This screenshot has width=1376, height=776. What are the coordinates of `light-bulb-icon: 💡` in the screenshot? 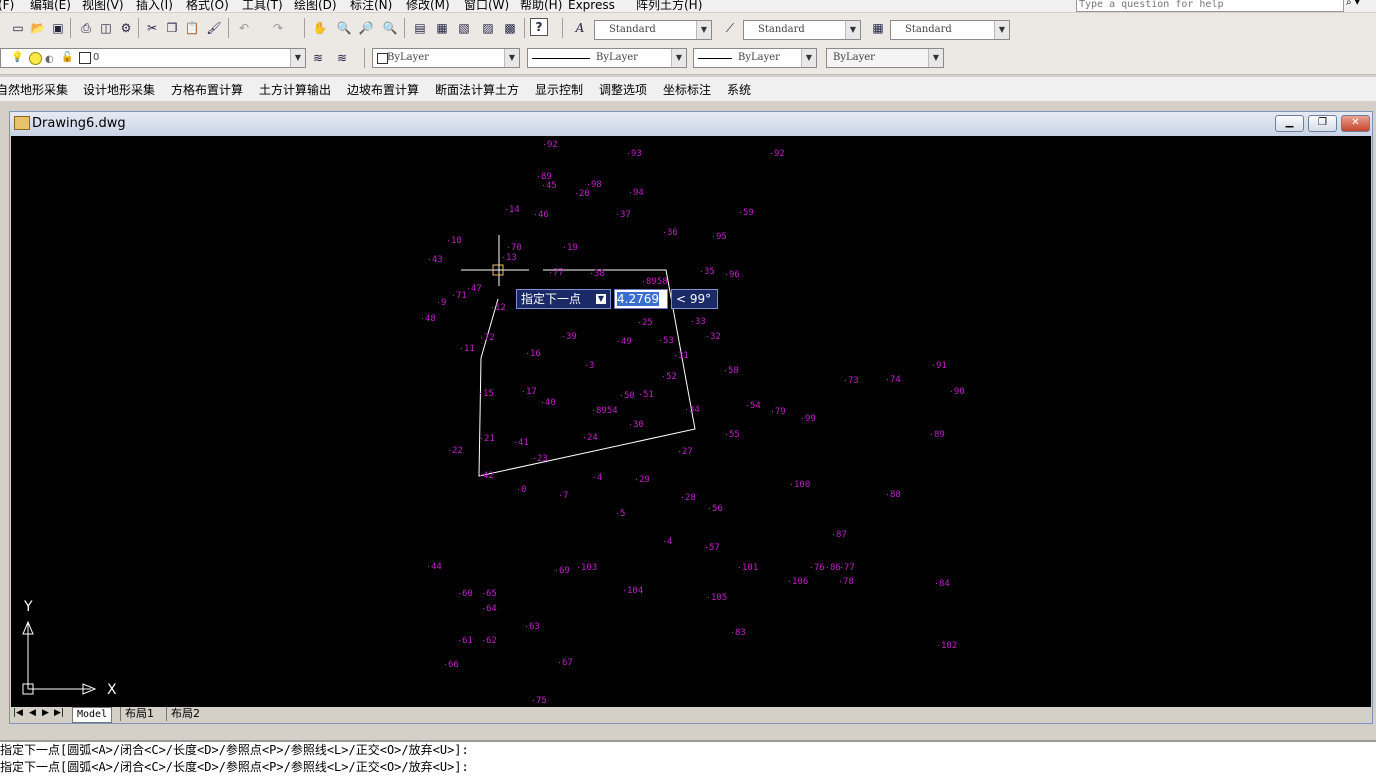 It's located at (17, 58).